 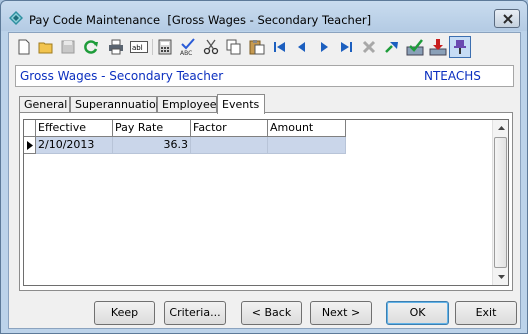 I want to click on column-header-pay-rate: Pay Rate, so click(x=152, y=128).